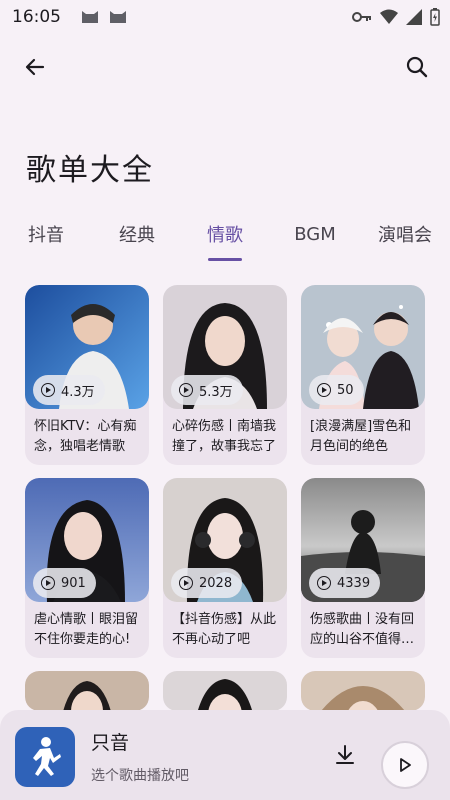 This screenshot has width=450, height=800. I want to click on playlist-title: 虐心情歌丨眼泪留不住你要走的心!, so click(86, 629).